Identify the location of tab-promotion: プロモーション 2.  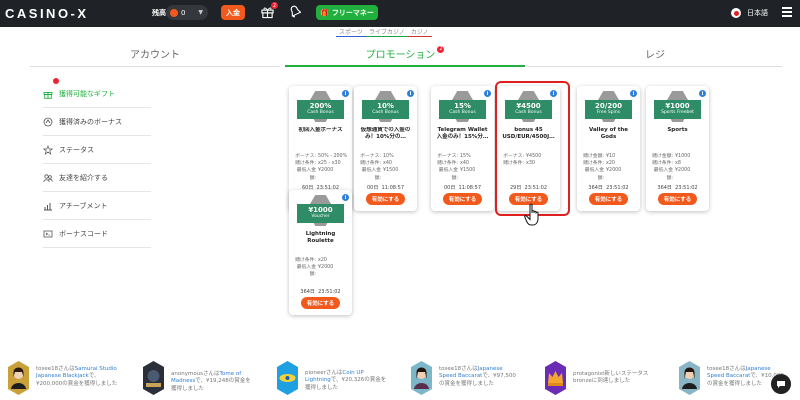
(405, 54).